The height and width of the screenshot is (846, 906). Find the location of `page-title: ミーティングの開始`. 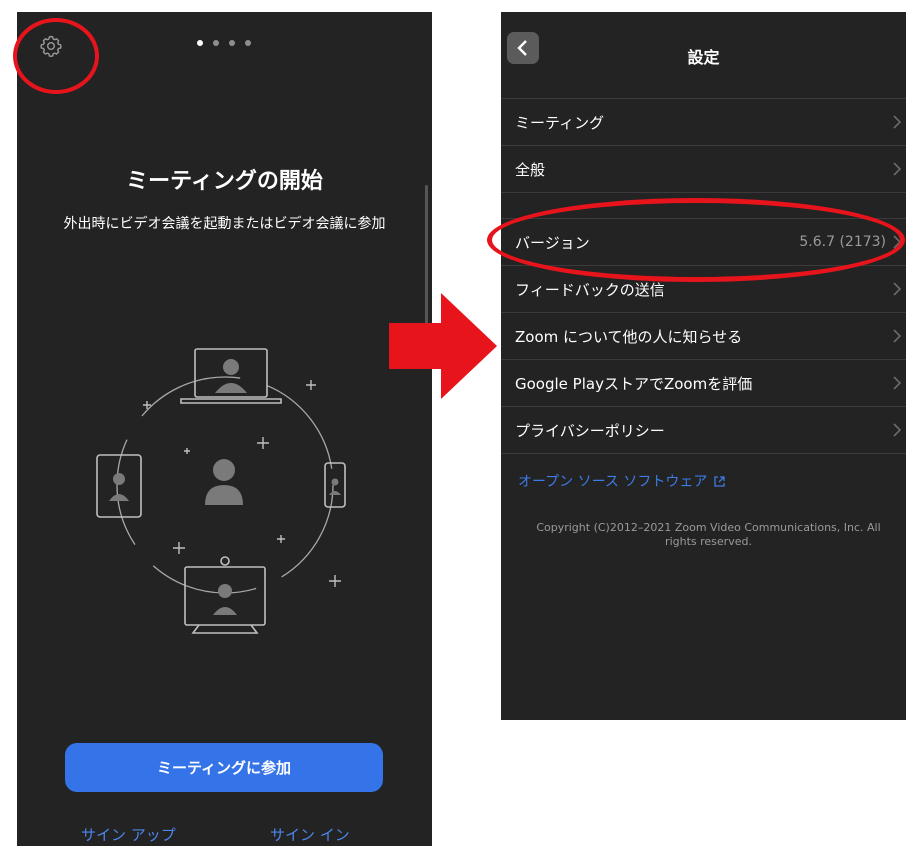

page-title: ミーティングの開始 is located at coordinates (224, 181).